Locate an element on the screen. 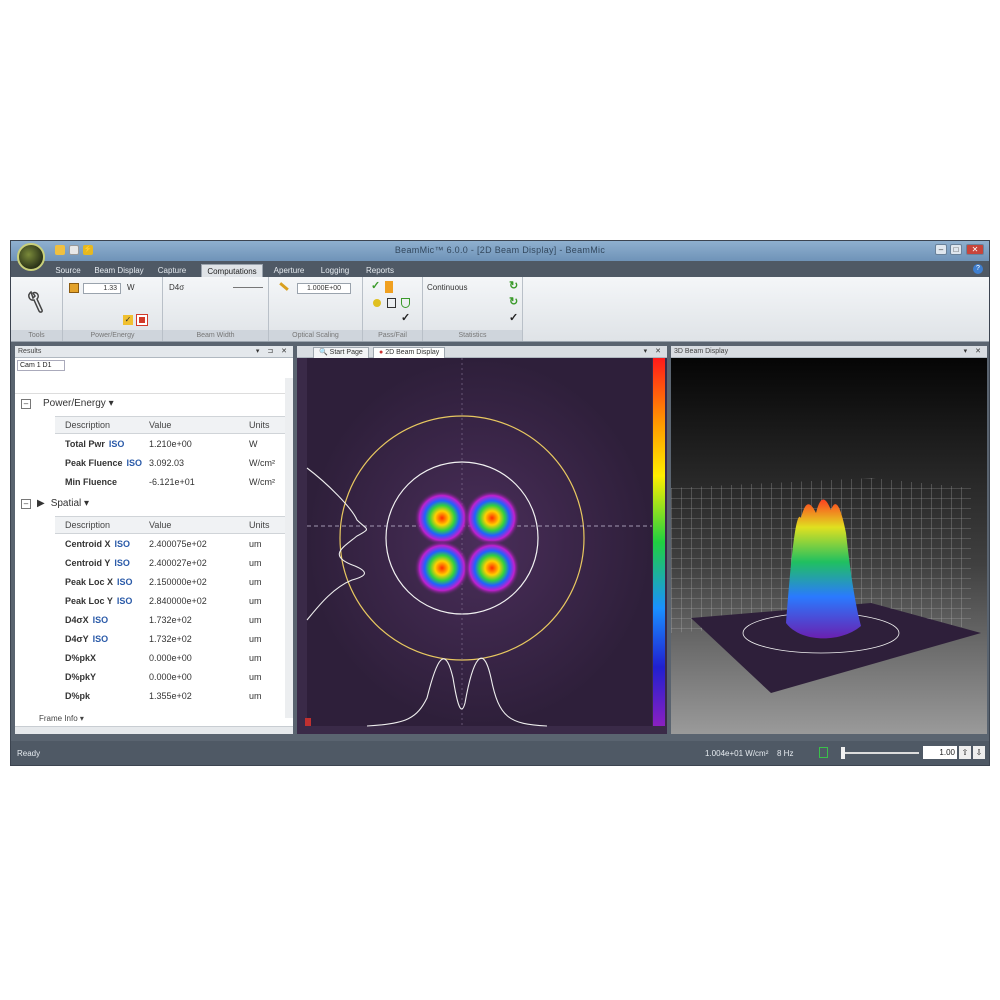  group-tools: Tools is located at coordinates (37, 309).